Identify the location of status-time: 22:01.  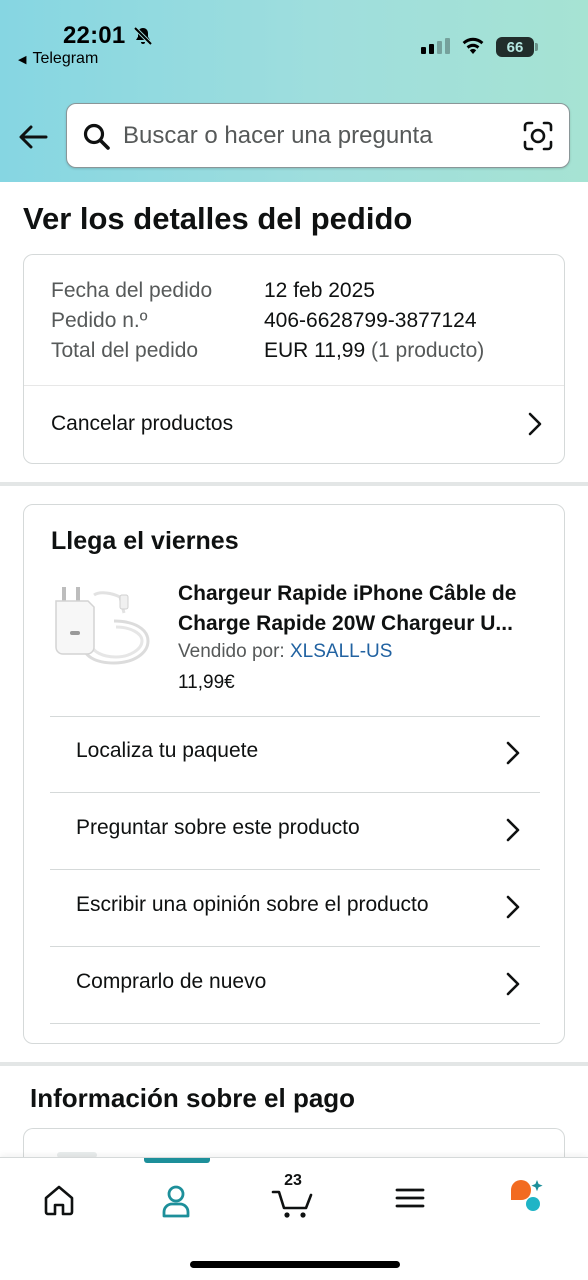
(94, 35).